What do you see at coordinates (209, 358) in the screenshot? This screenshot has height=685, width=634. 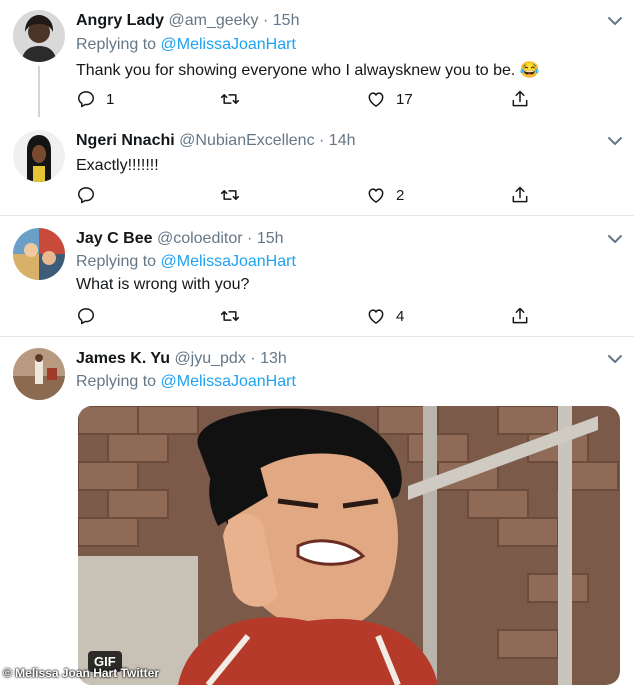 I see `user-handle: @jyu_pdx` at bounding box center [209, 358].